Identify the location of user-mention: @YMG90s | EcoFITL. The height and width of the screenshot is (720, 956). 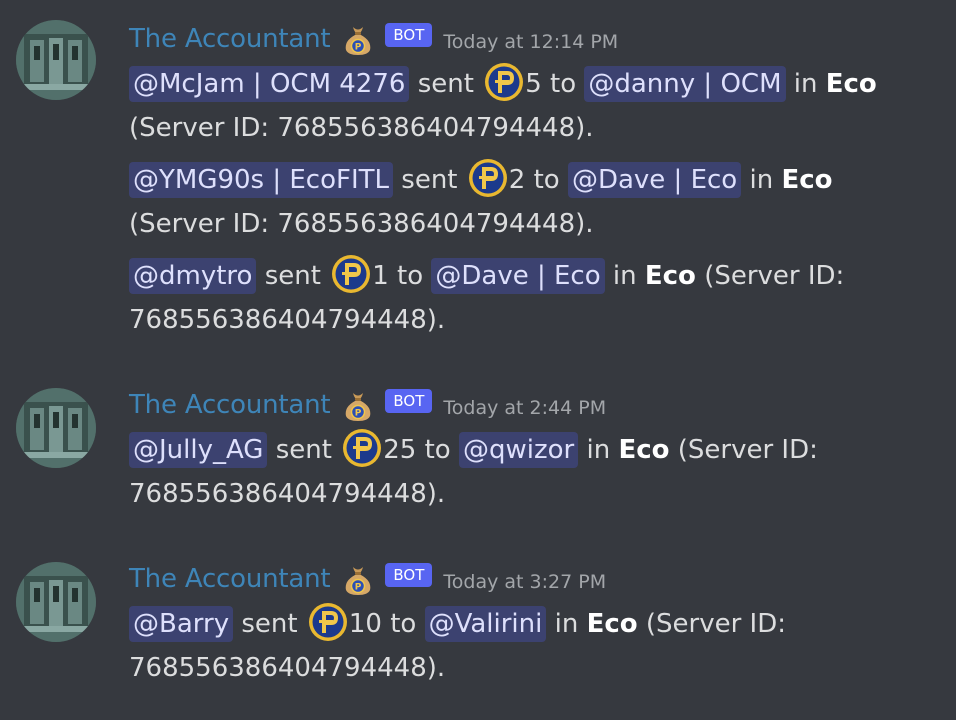
(261, 180).